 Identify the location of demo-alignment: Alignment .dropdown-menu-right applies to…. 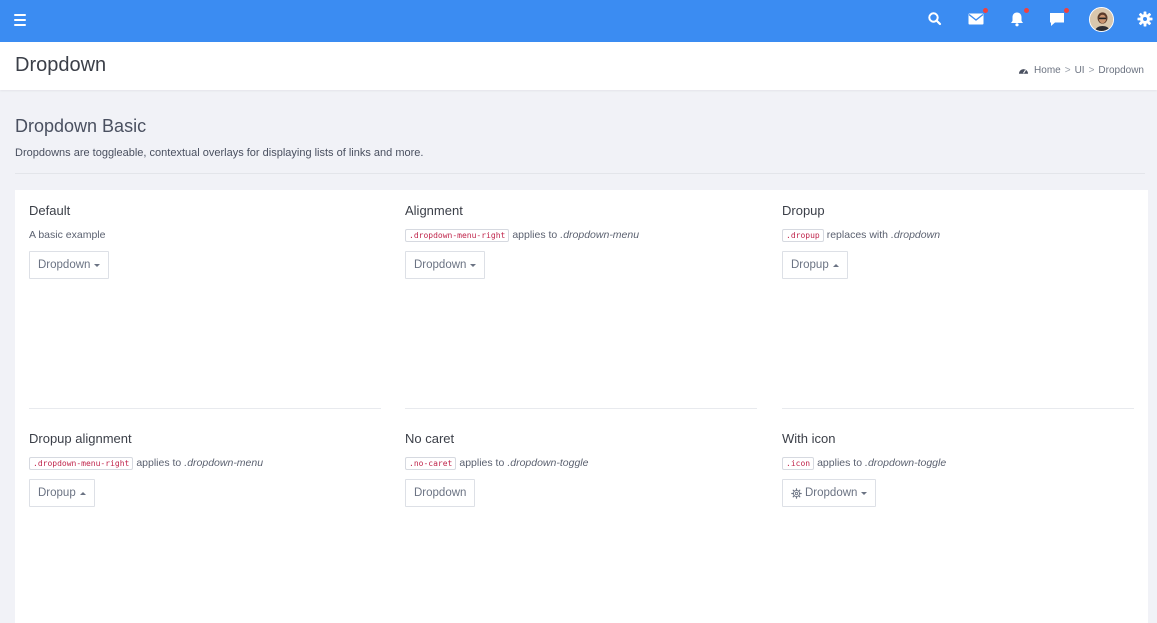
(581, 241).